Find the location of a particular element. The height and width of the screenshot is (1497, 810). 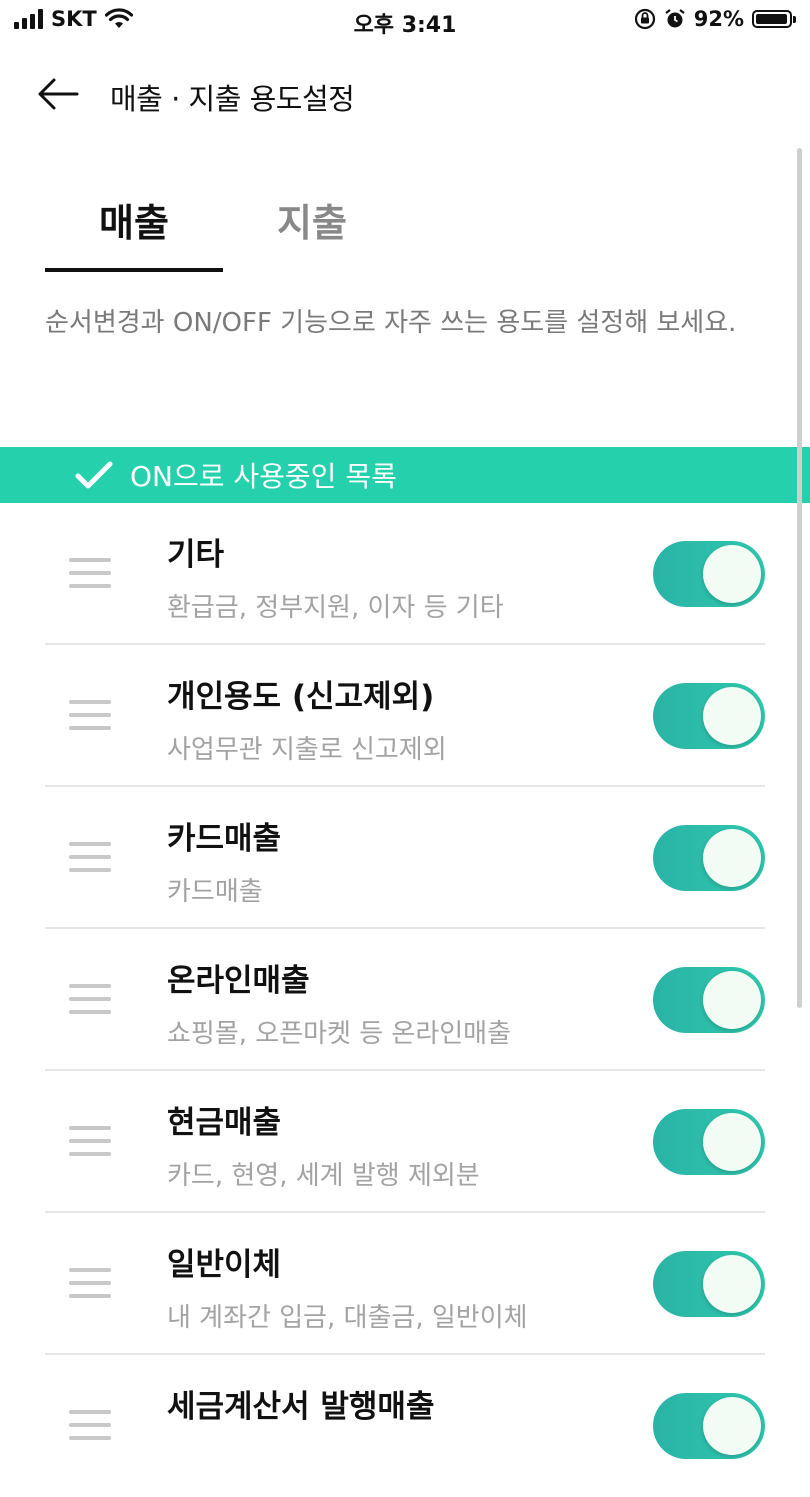

item-title: 개인용도 (신고제외) is located at coordinates (301, 697).